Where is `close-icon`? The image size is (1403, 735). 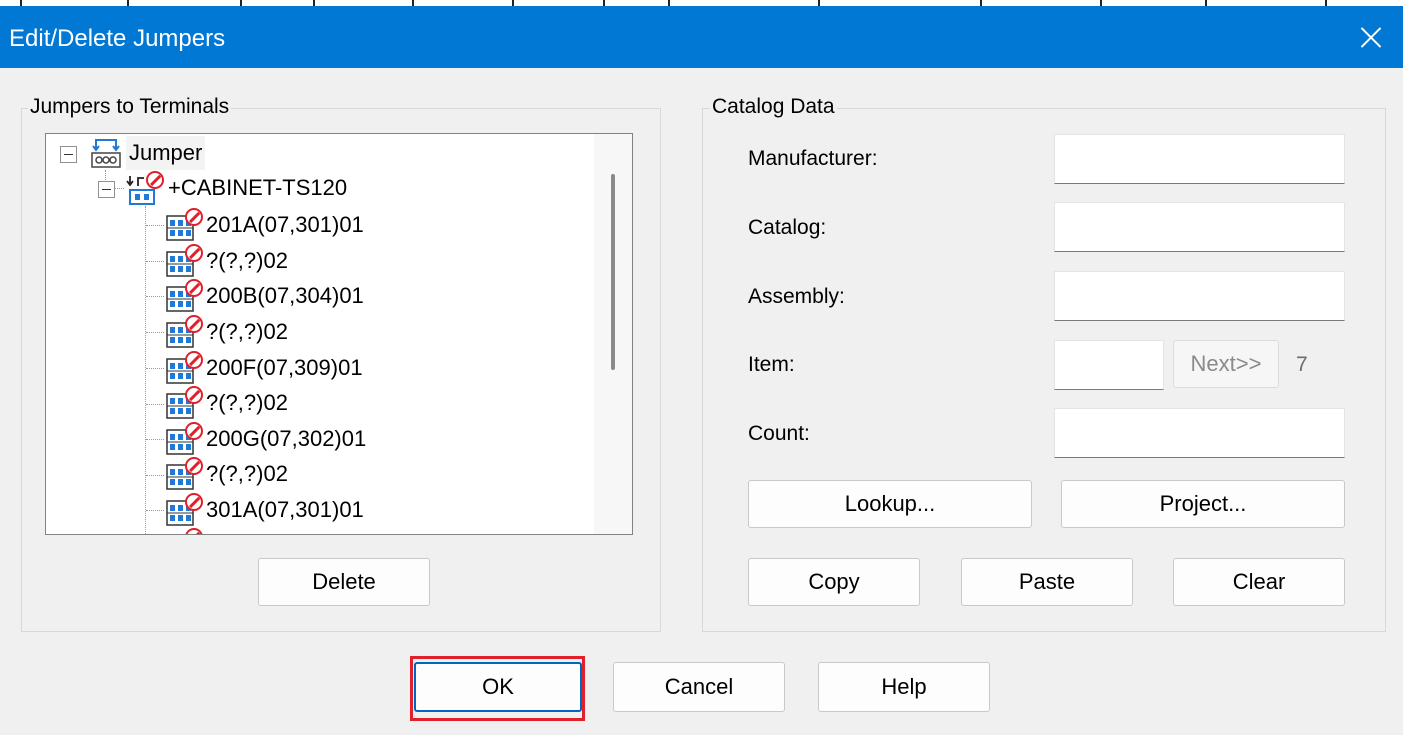
close-icon is located at coordinates (1371, 37).